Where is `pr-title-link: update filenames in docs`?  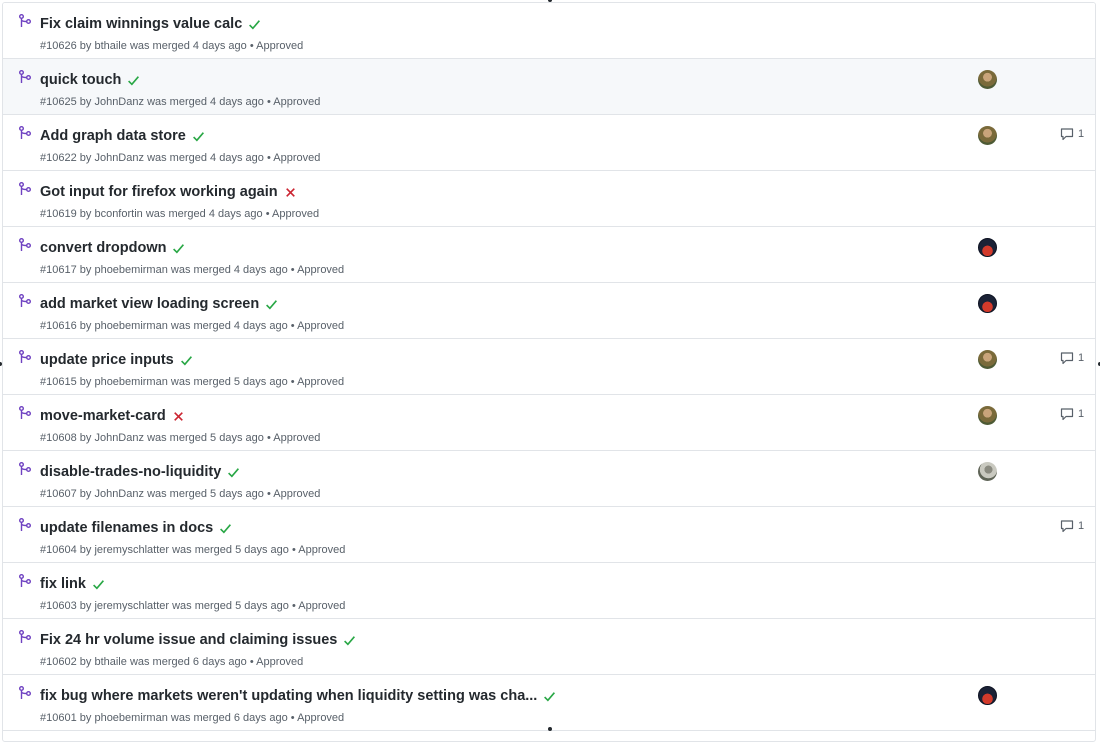
pr-title-link: update filenames in docs is located at coordinates (126, 528).